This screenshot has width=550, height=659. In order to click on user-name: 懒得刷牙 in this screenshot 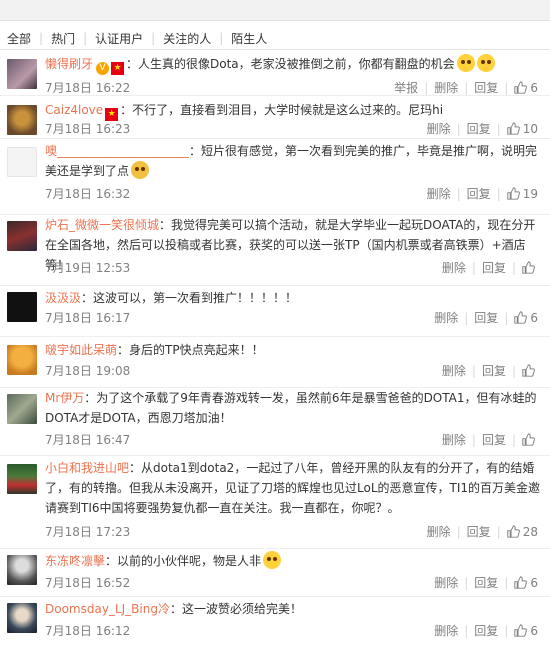, I will do `click(69, 64)`.